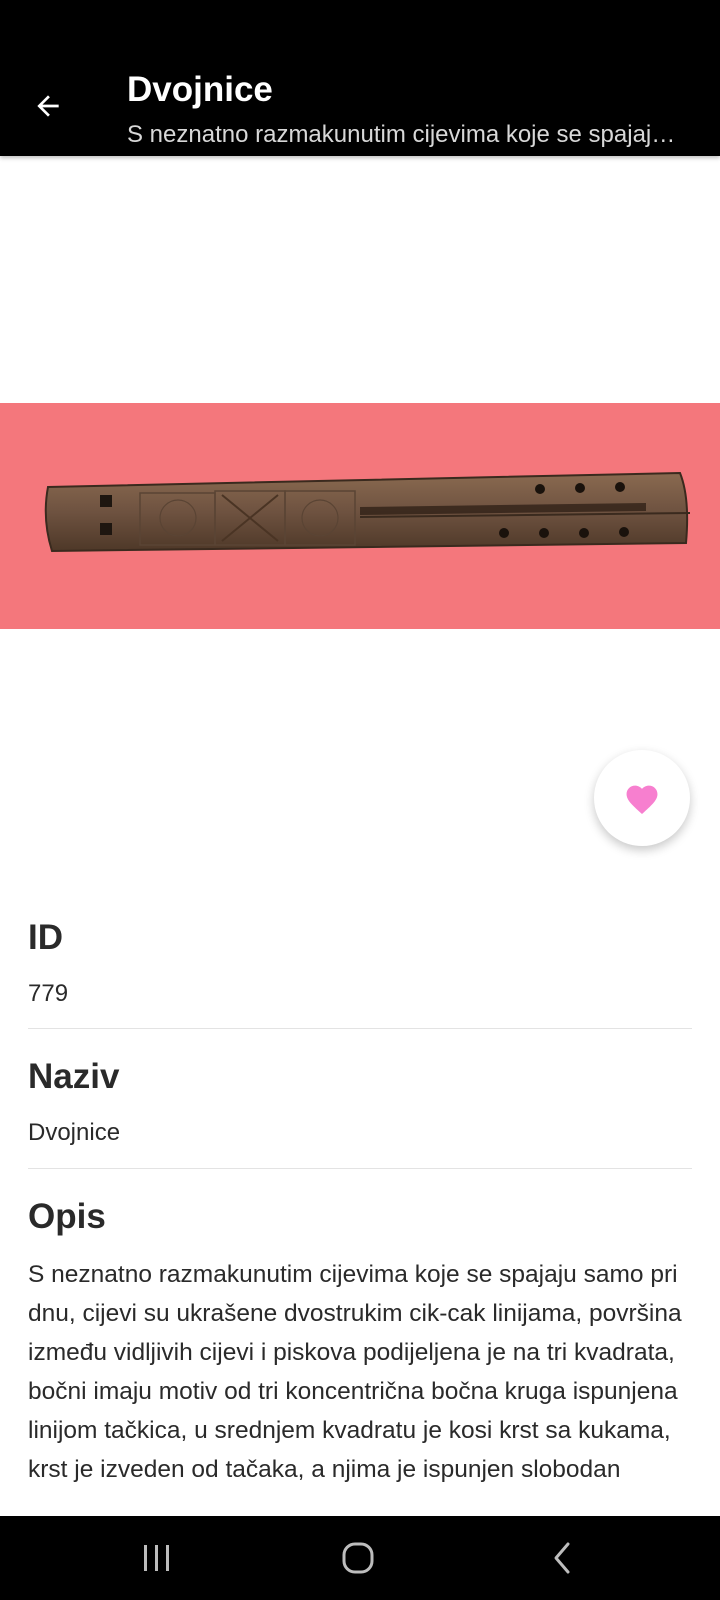 The width and height of the screenshot is (720, 1600). What do you see at coordinates (200, 89) in the screenshot?
I see `page-title: Dvojnice` at bounding box center [200, 89].